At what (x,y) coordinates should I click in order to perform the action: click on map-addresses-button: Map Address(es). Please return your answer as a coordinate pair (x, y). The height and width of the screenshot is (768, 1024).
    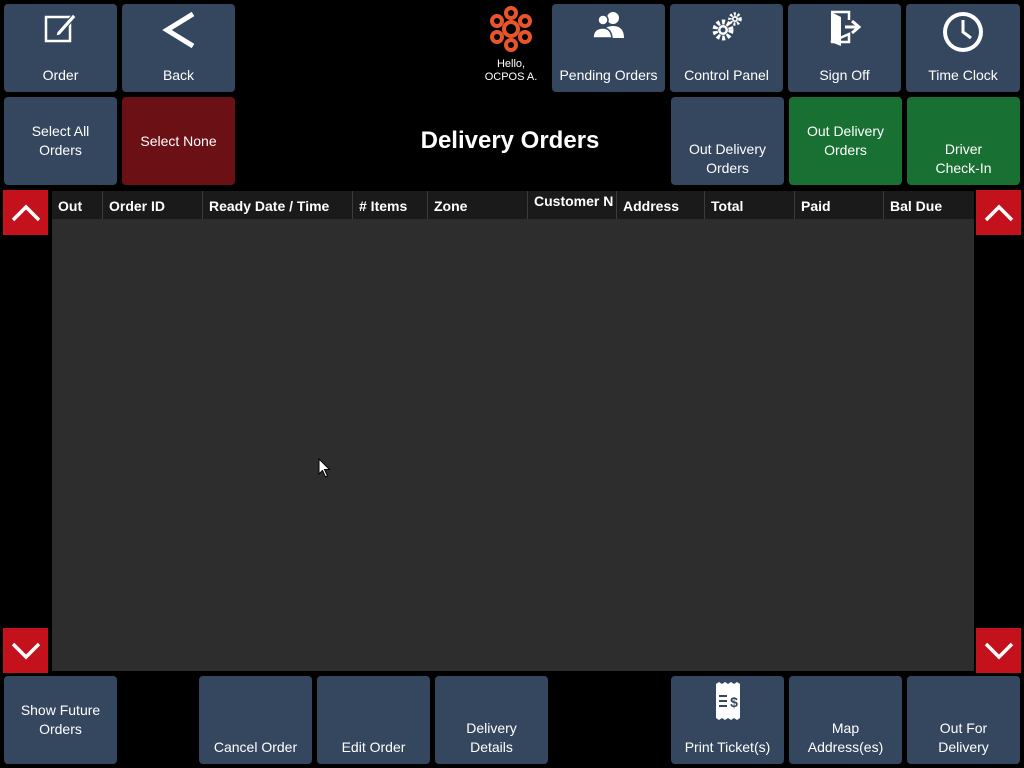
    Looking at the image, I should click on (845, 720).